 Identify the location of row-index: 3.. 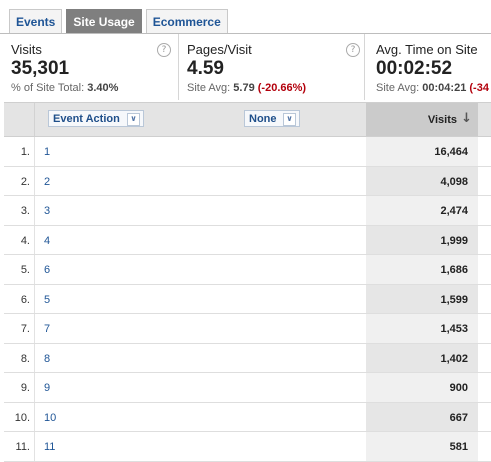
(25, 211).